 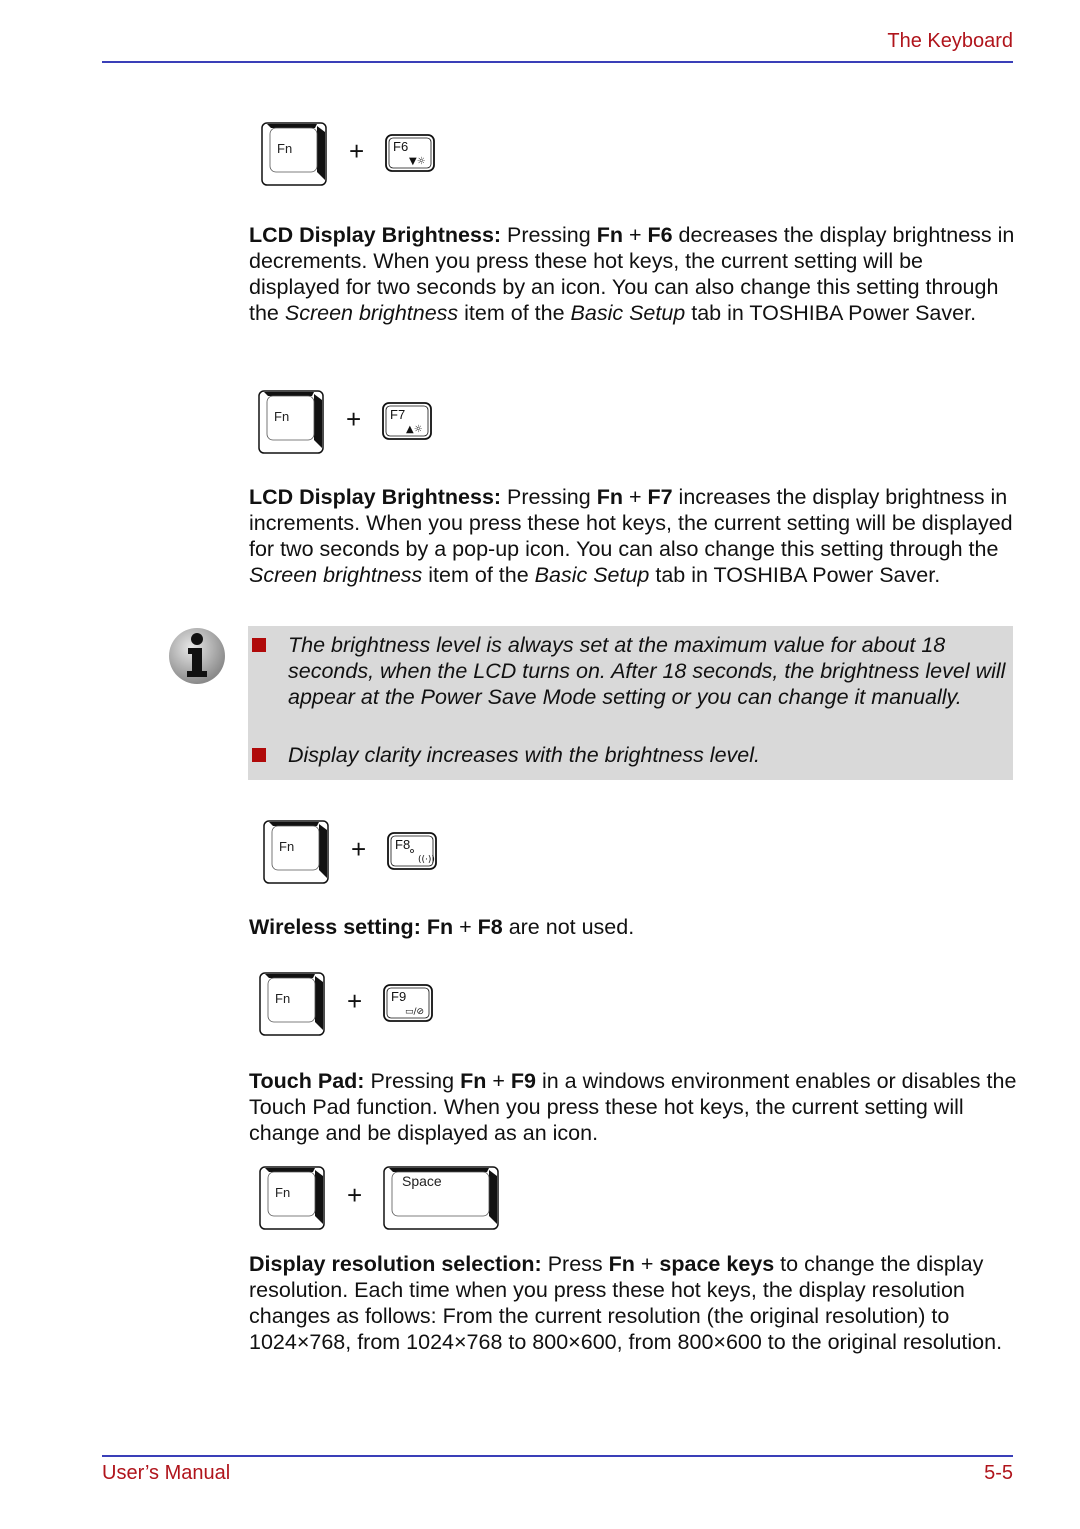 I want to click on key-combo-fn-f8: Fn + F8 ((·)), so click(x=353, y=855).